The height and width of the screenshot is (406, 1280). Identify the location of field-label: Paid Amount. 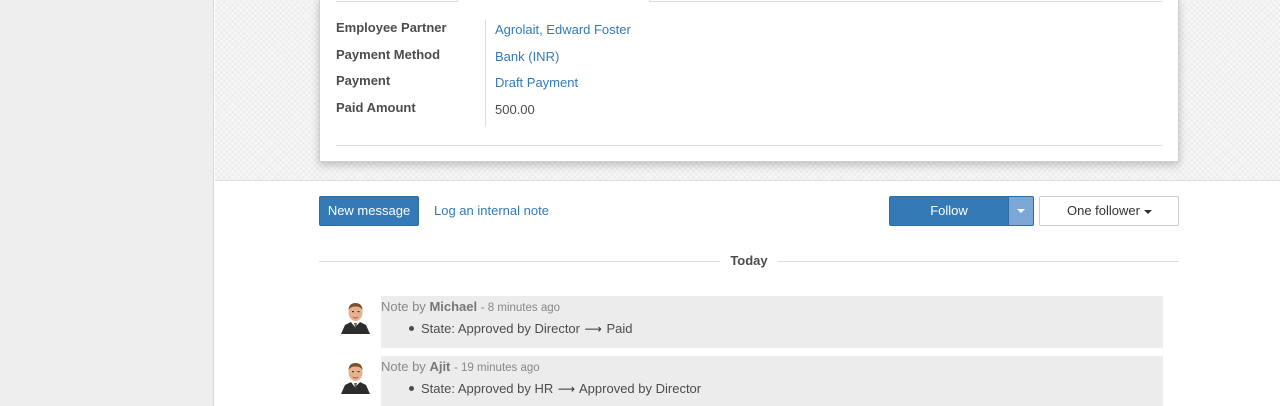
(376, 107).